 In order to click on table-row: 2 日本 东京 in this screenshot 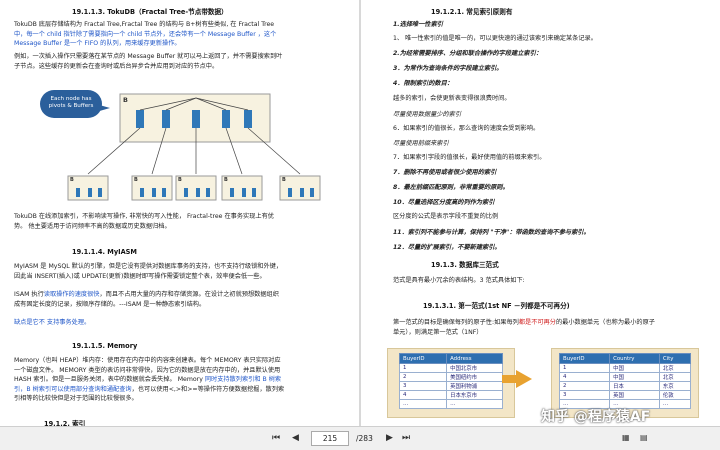, I will do `click(625, 386)`.